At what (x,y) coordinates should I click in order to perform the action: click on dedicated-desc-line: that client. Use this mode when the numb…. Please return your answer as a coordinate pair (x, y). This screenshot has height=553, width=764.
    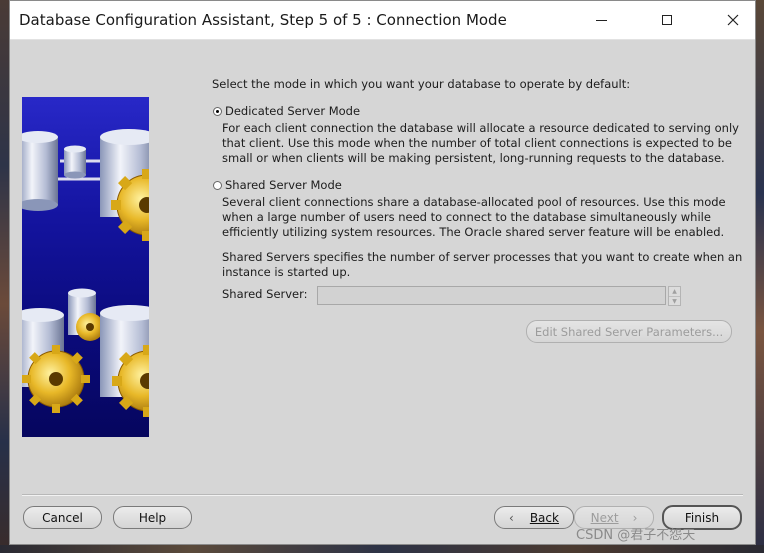
    Looking at the image, I should click on (477, 143).